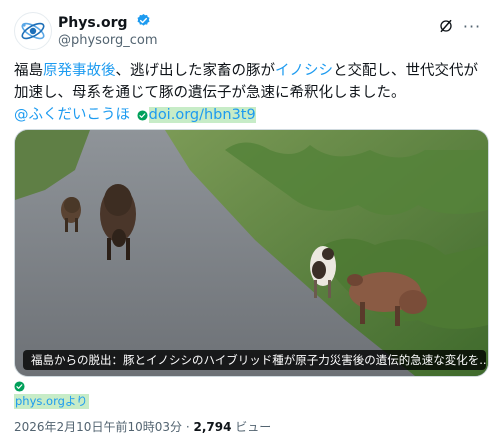 This screenshot has width=500, height=441. I want to click on mention-link: @ふくだいこうほ, so click(72, 115).